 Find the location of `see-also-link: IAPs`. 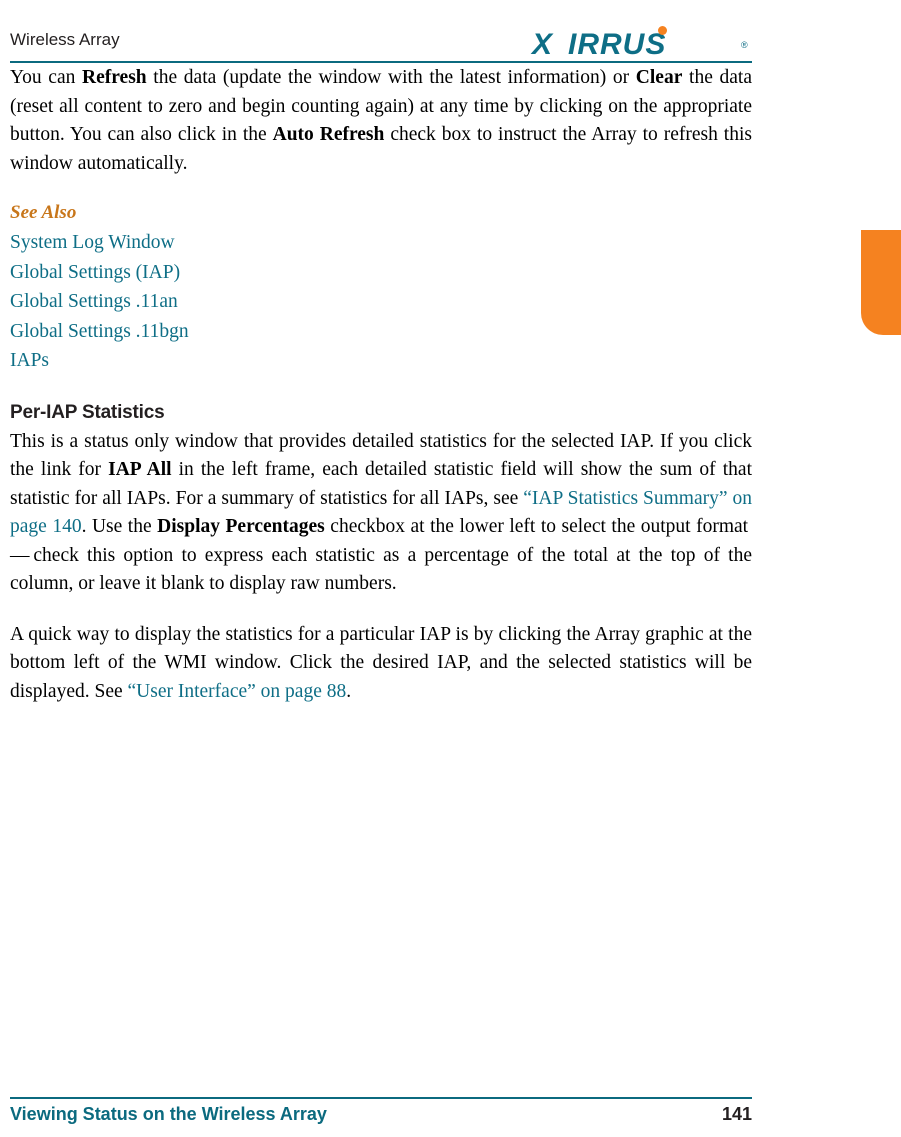

see-also-link: IAPs is located at coordinates (381, 361).